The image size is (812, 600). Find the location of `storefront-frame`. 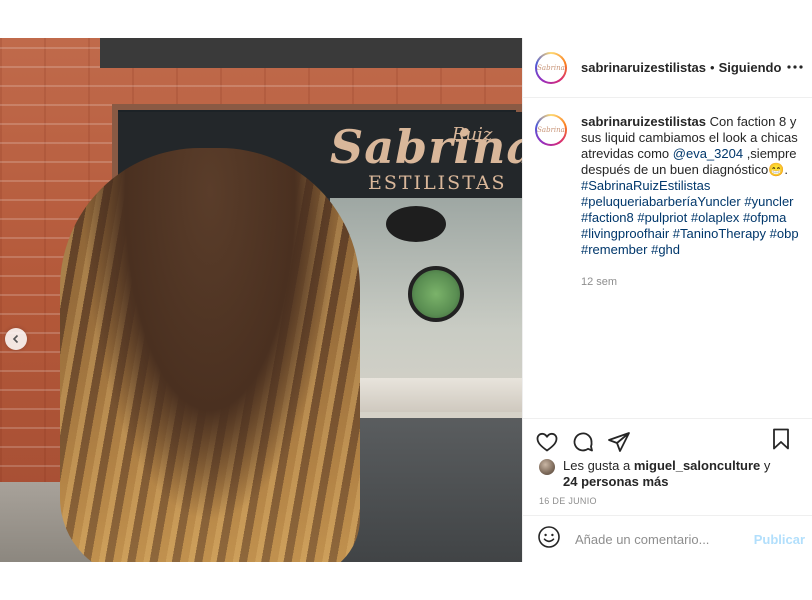

storefront-frame is located at coordinates (311, 53).